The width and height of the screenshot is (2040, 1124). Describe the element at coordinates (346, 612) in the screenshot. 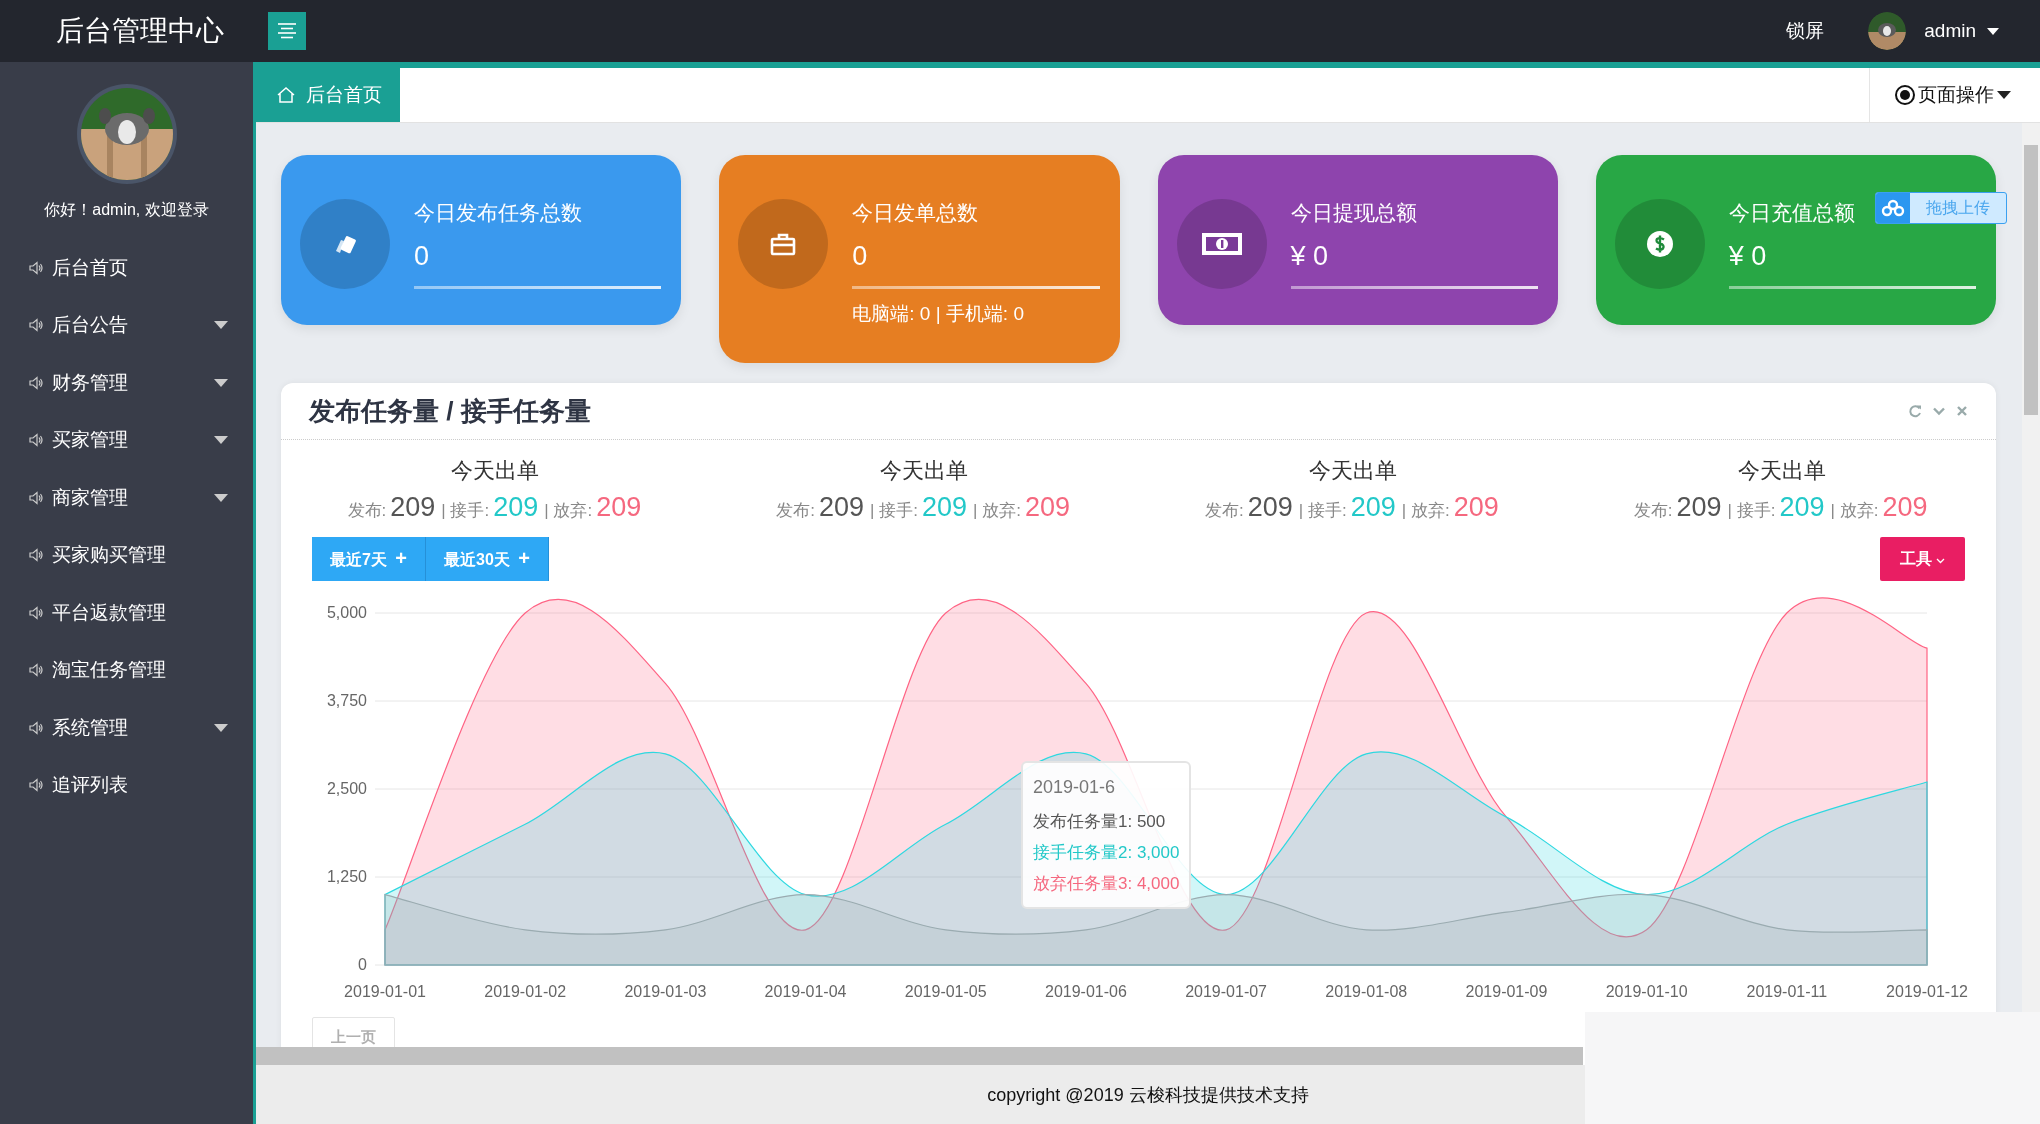

I see `y-axis-label: 5,000` at that location.